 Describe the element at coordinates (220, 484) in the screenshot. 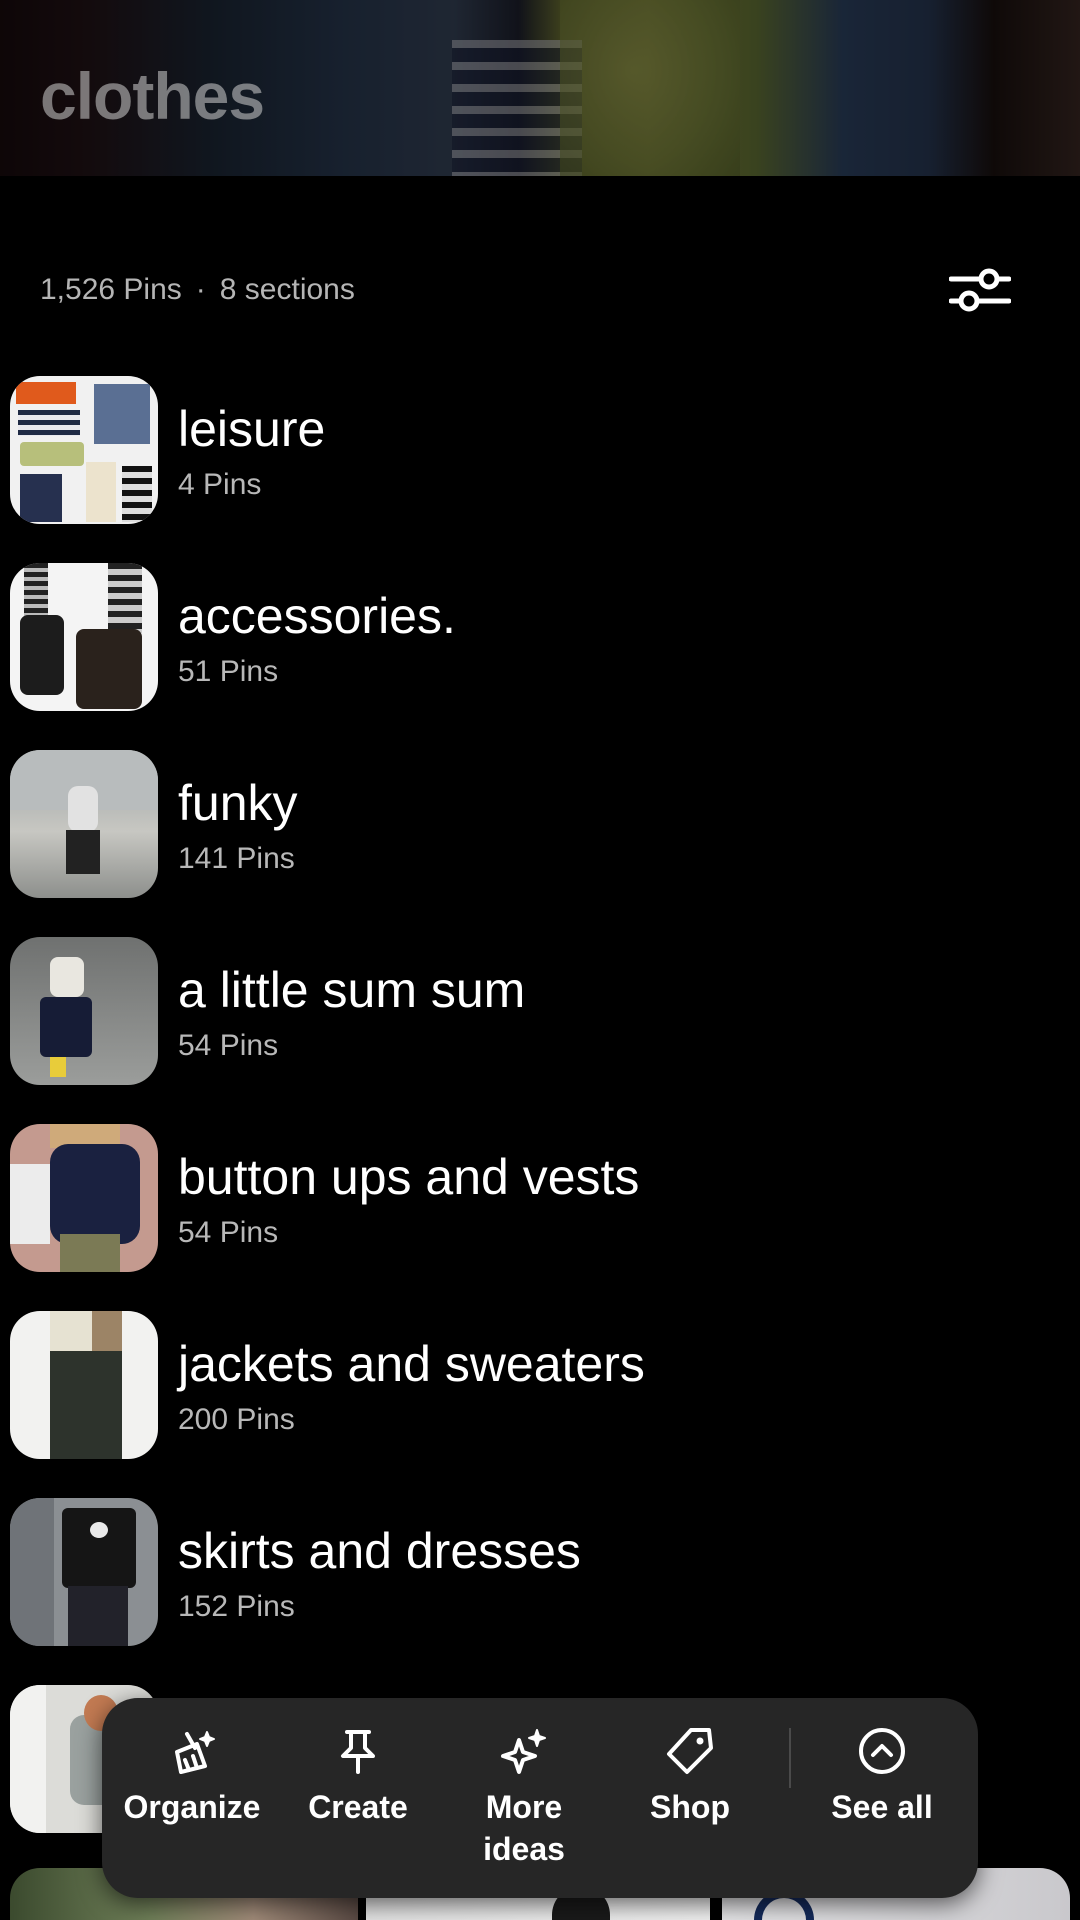

I see `section-pin-count: 4 Pins` at that location.